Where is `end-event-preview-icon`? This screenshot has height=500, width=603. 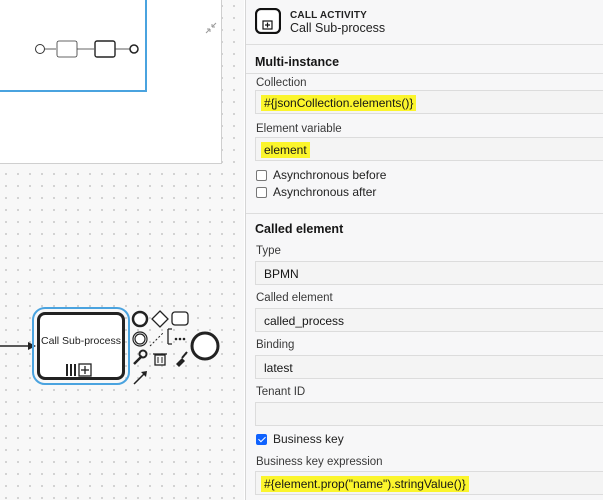 end-event-preview-icon is located at coordinates (205, 346).